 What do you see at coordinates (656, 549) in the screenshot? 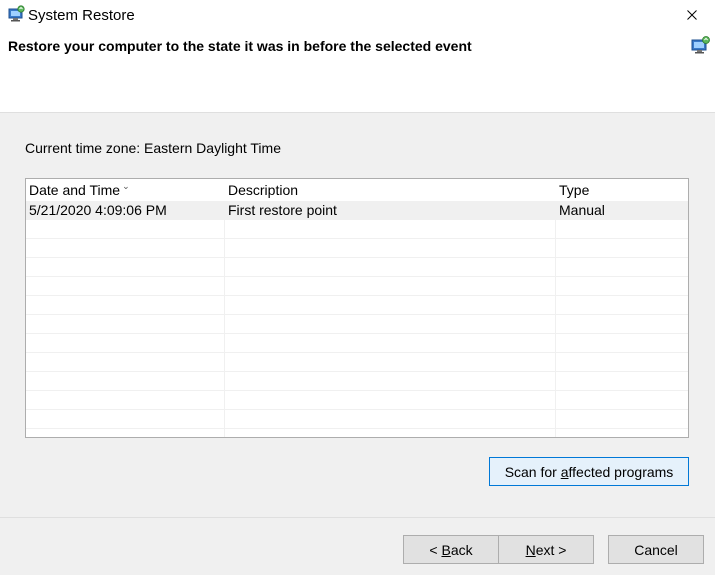
I see `cancel-button: Cancel` at bounding box center [656, 549].